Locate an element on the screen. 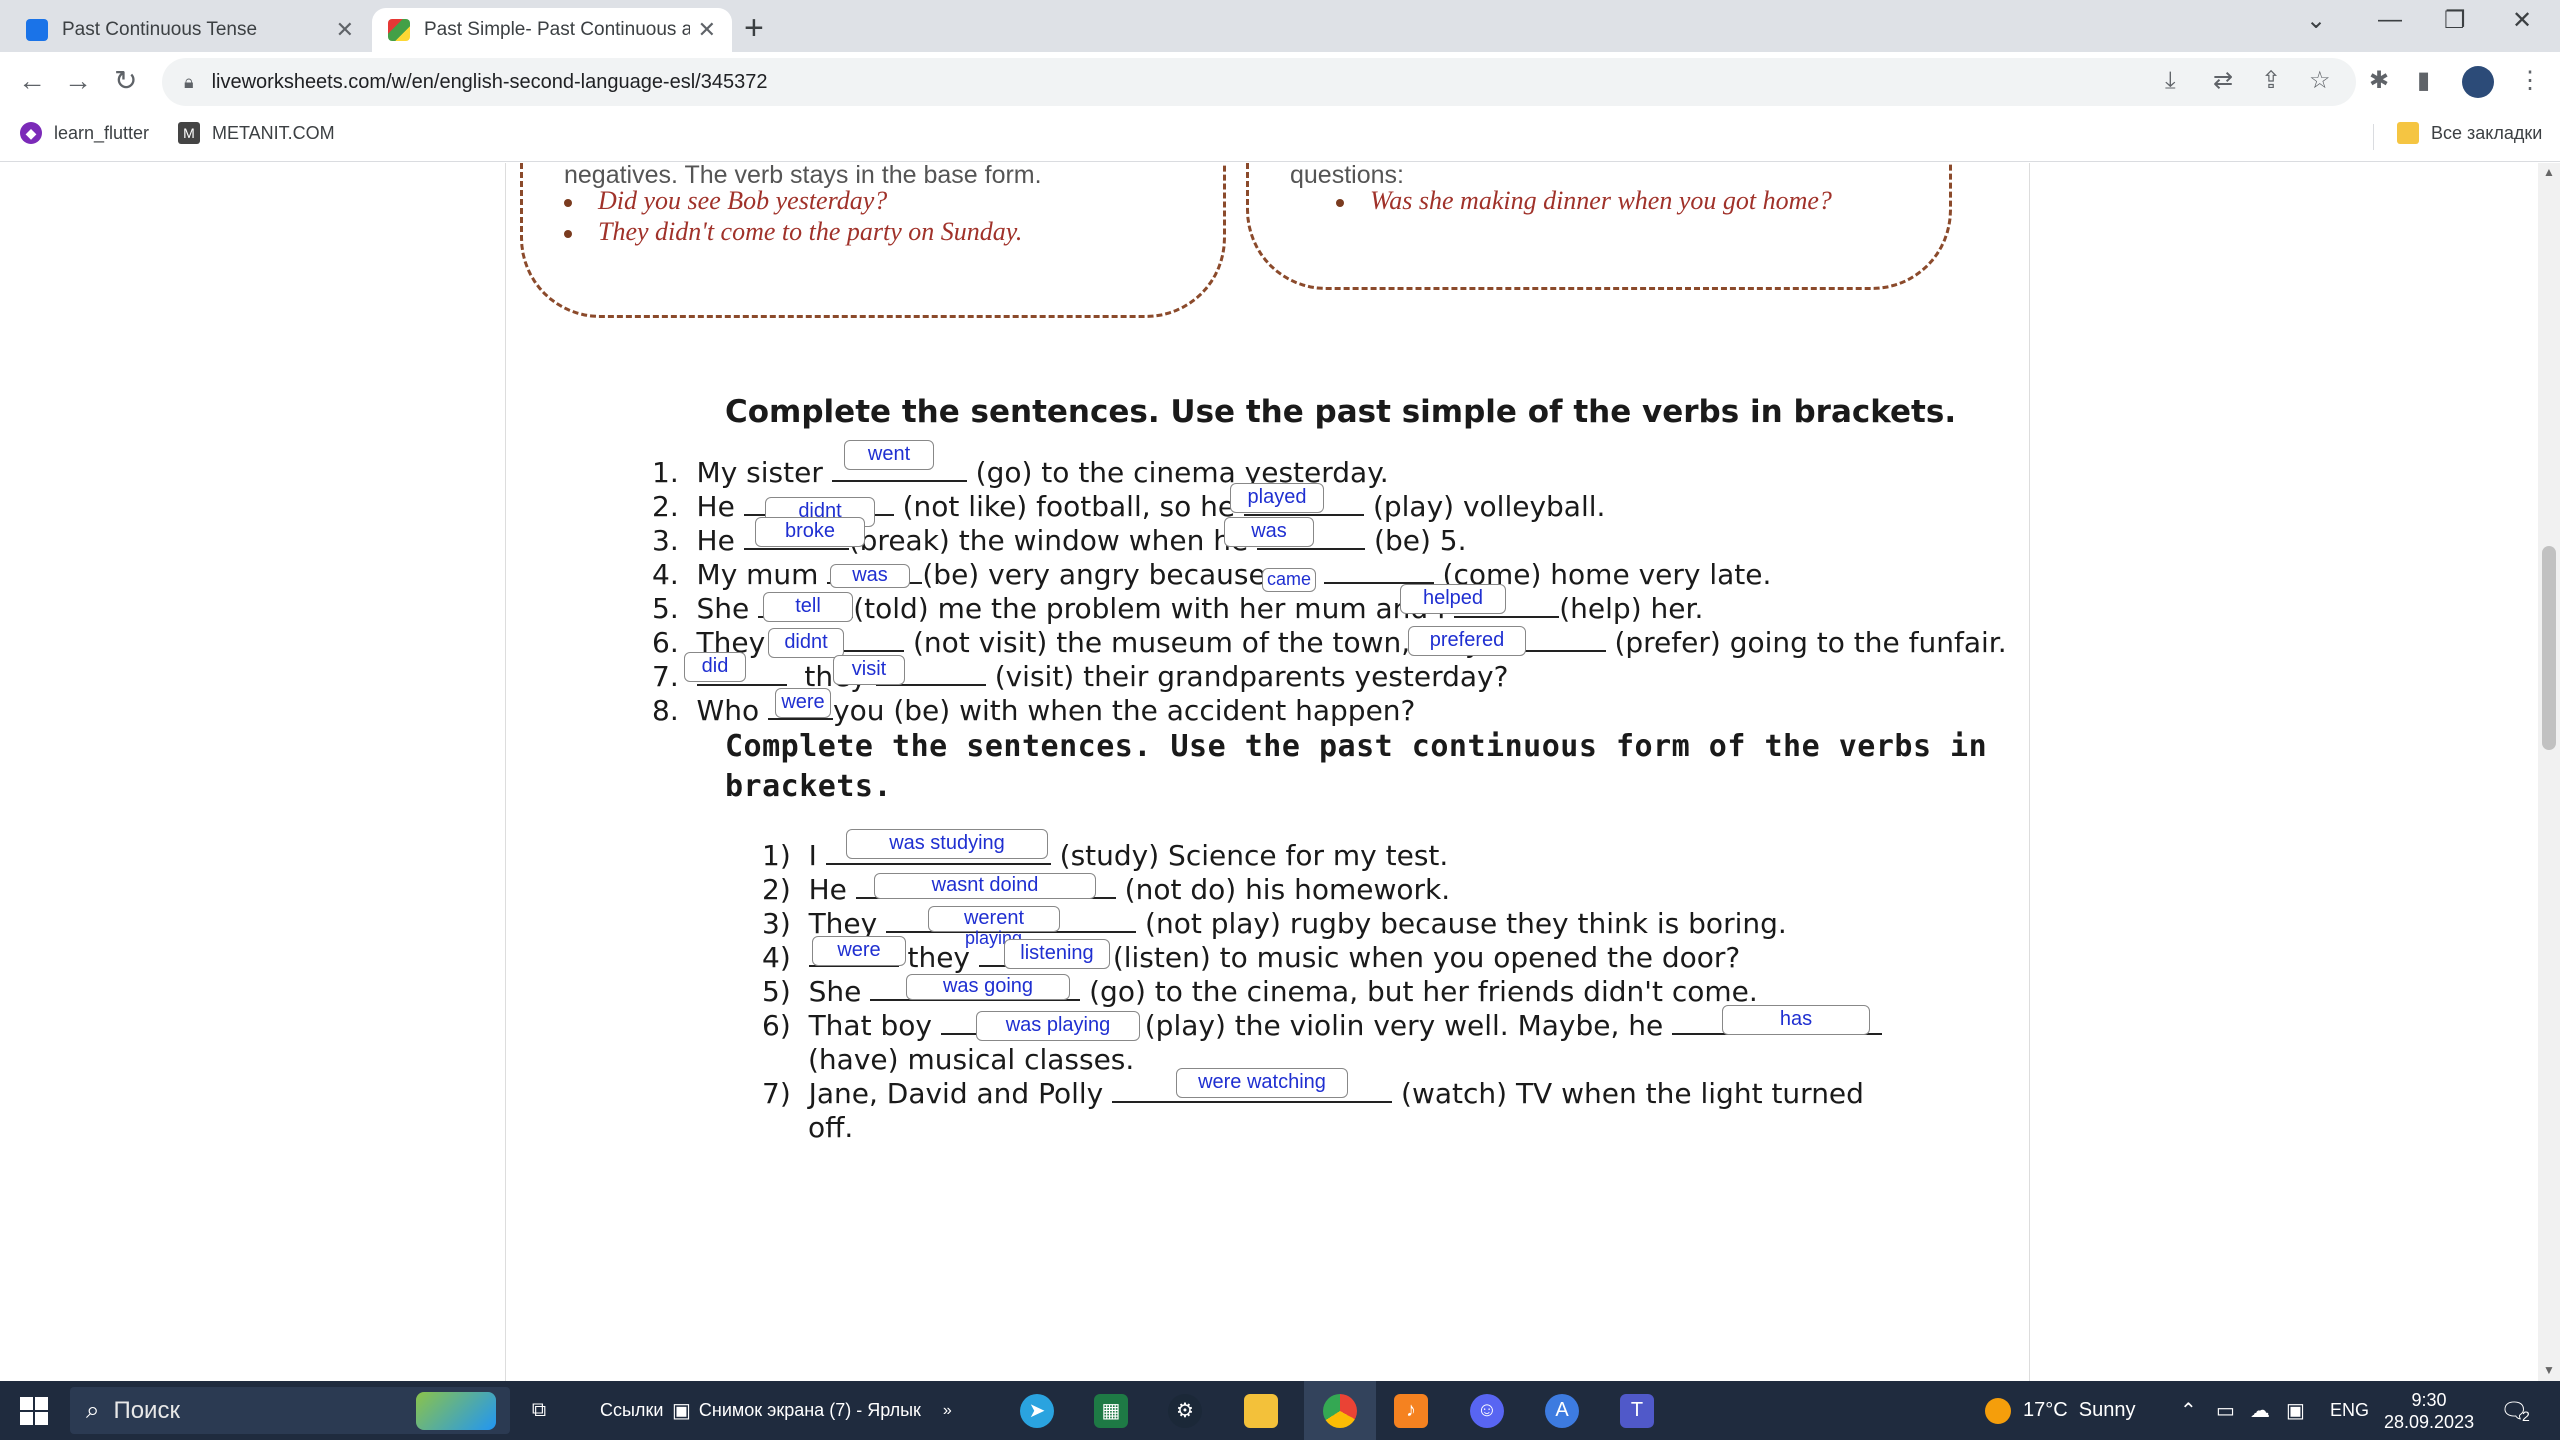 This screenshot has height=1440, width=2560. folder-icon is located at coordinates (2408, 133).